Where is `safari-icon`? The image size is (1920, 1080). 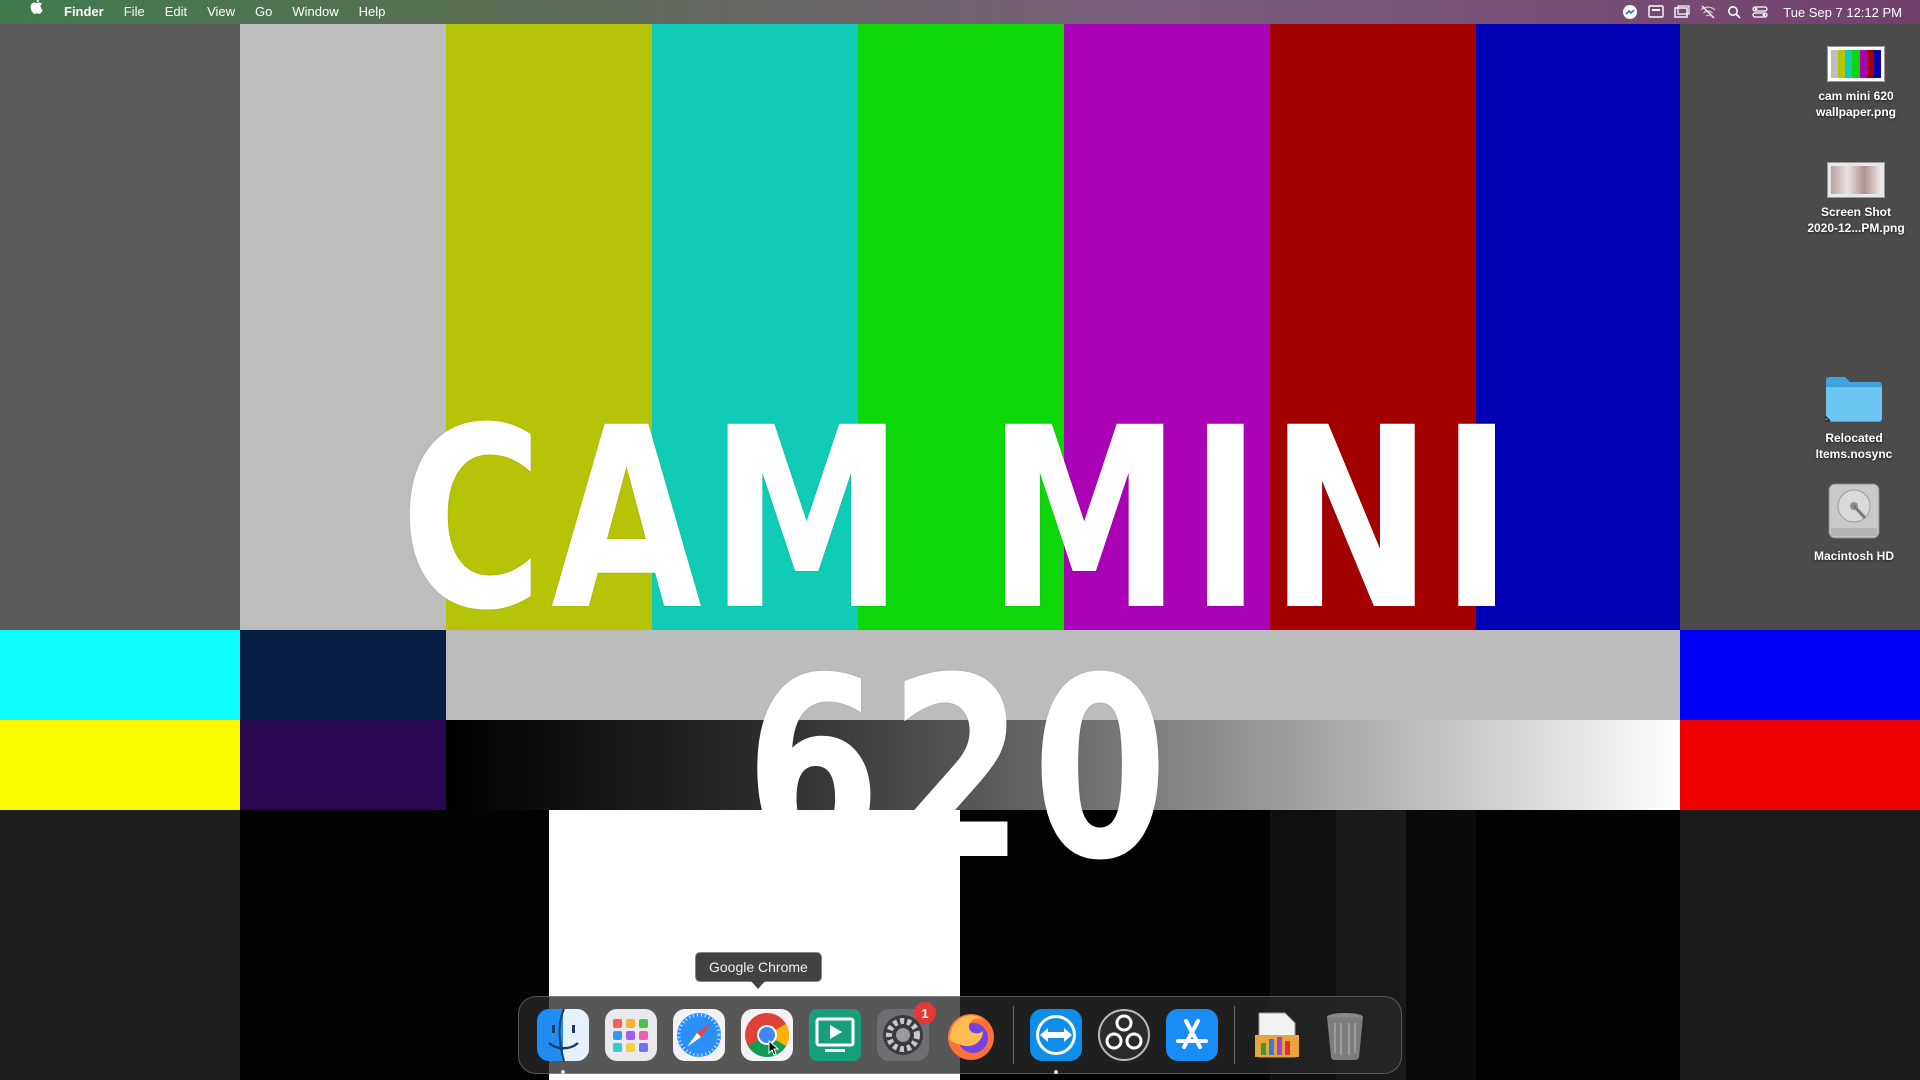
safari-icon is located at coordinates (699, 1035).